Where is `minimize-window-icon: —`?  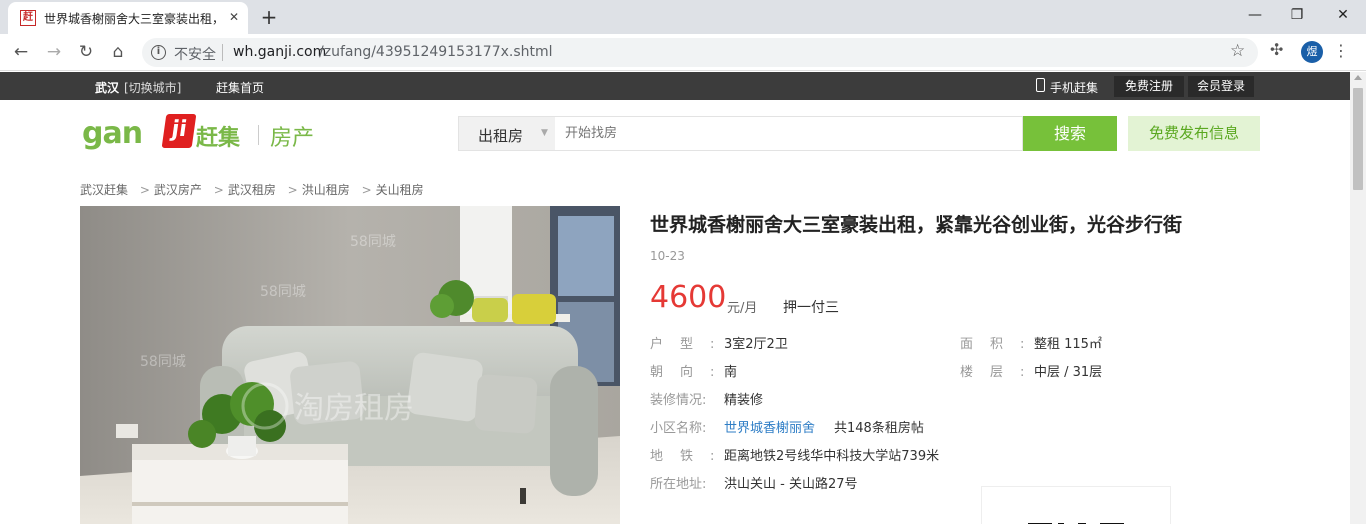 minimize-window-icon: — is located at coordinates (1255, 15).